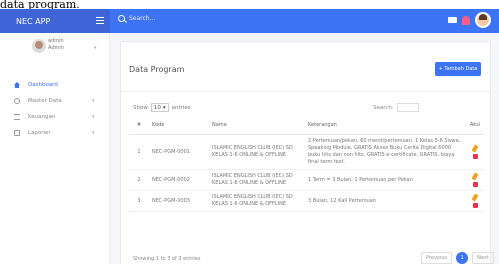 Image resolution: width=499 pixels, height=264 pixels. Describe the element at coordinates (43, 85) in the screenshot. I see `sidebar-item-label: Dashboard` at that location.